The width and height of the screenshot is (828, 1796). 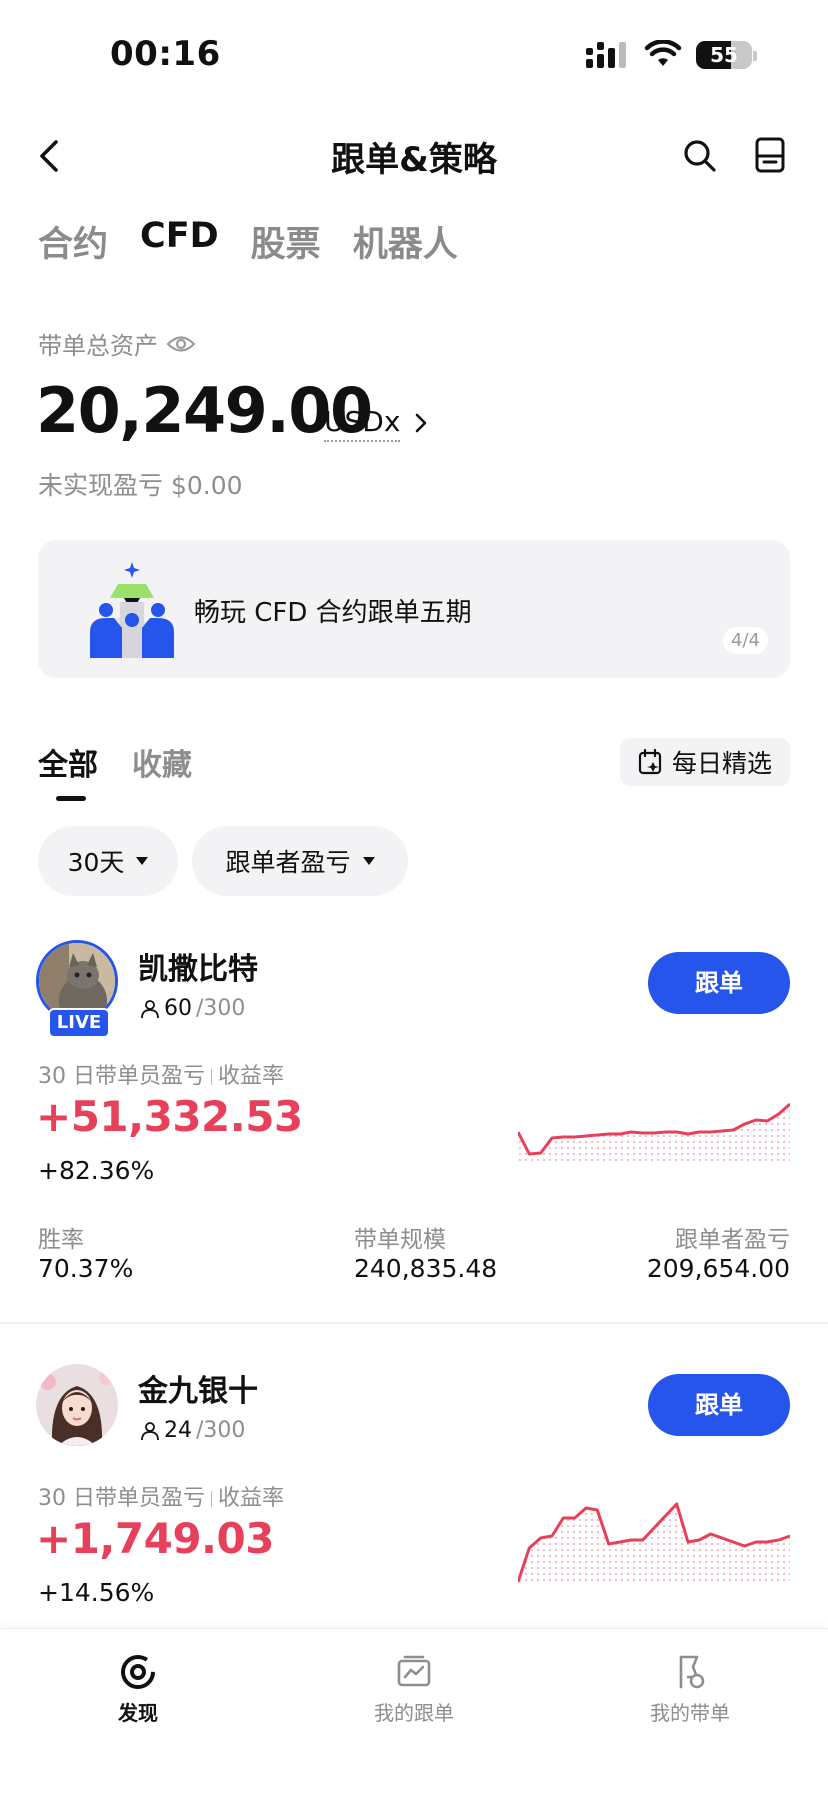 What do you see at coordinates (179, 241) in the screenshot?
I see `tab-cfd: CFD` at bounding box center [179, 241].